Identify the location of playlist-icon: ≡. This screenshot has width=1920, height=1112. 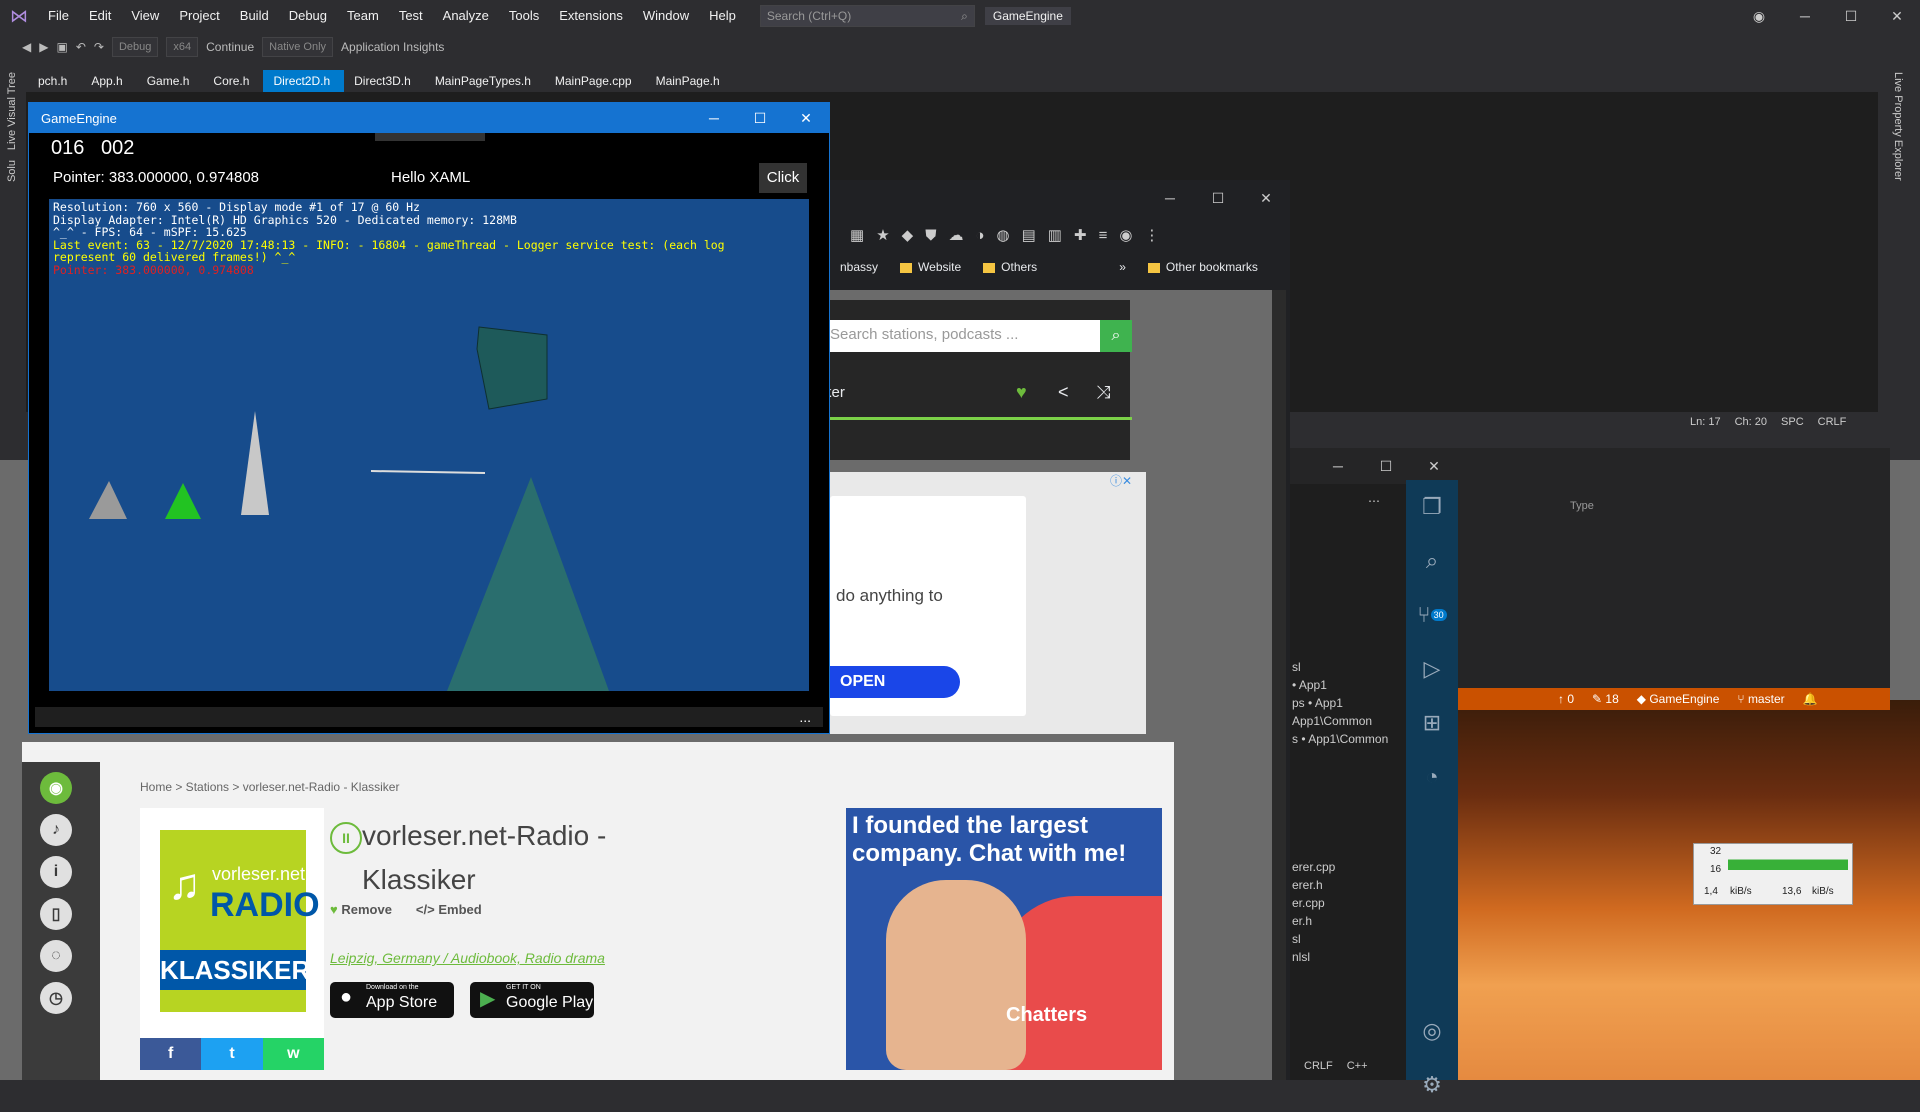
(1103, 235).